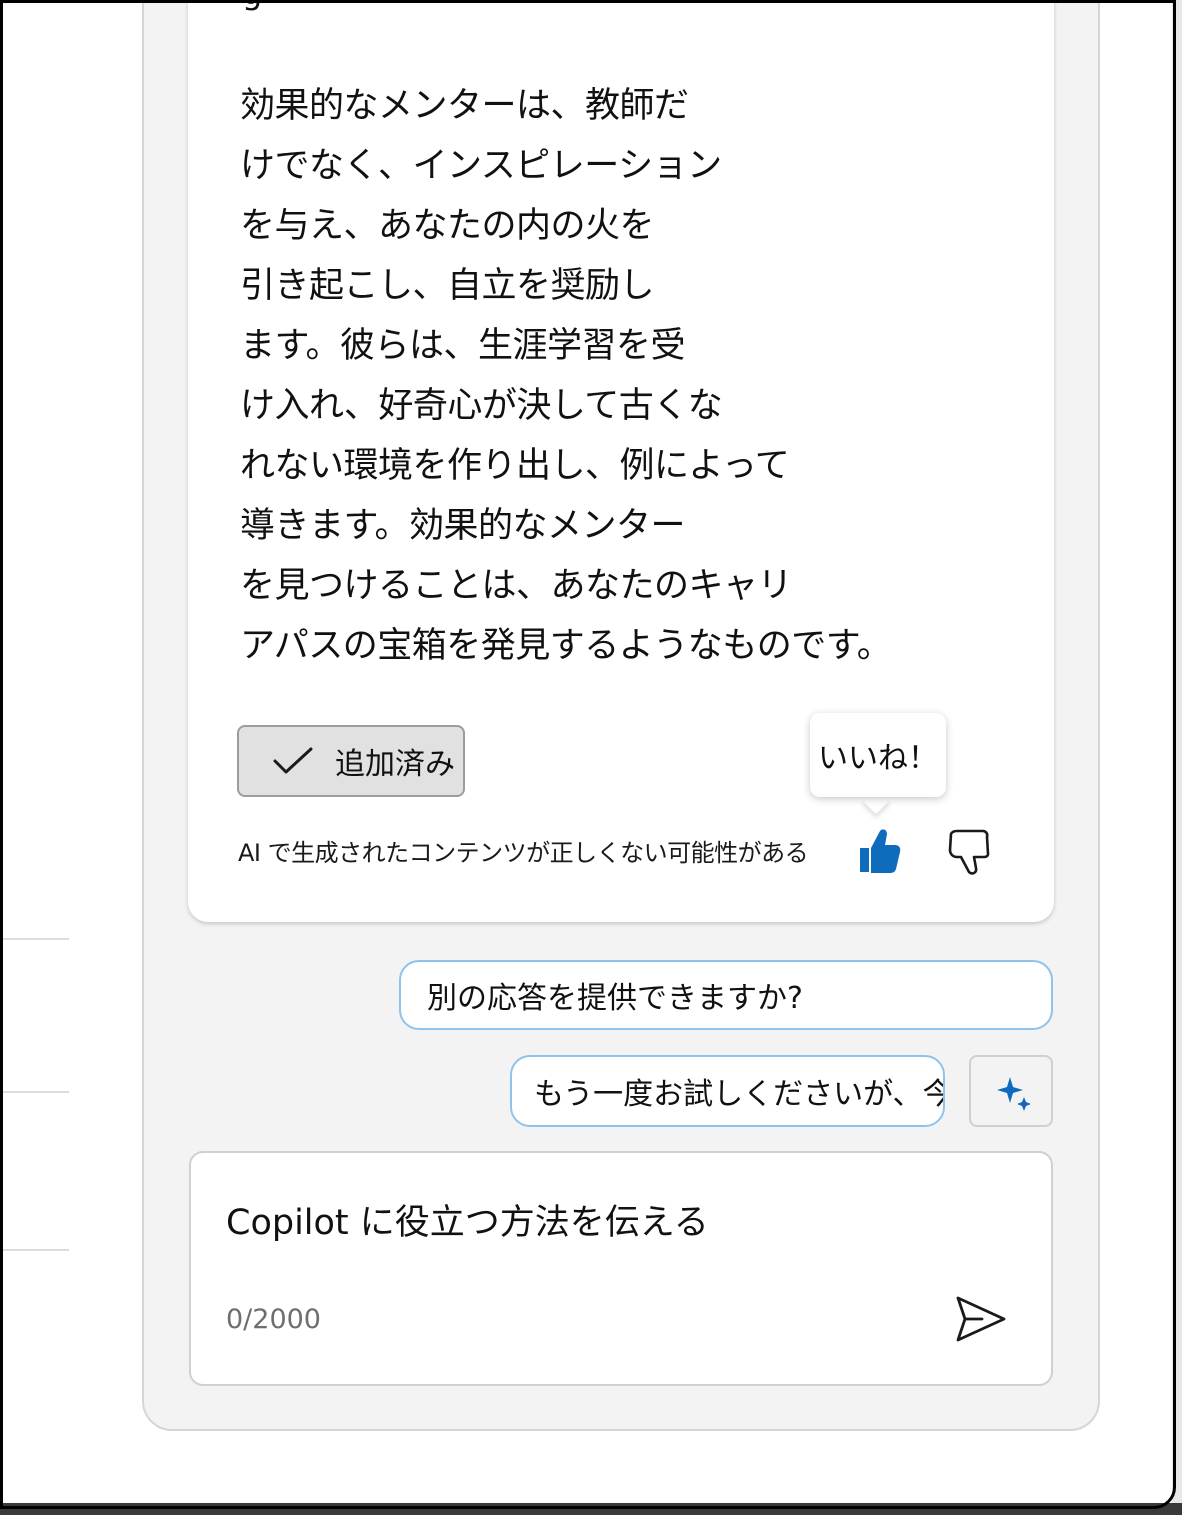 This screenshot has width=1182, height=1515. What do you see at coordinates (566, 646) in the screenshot?
I see `response-text-line: アパスの宝箱を発見するようなものです。` at bounding box center [566, 646].